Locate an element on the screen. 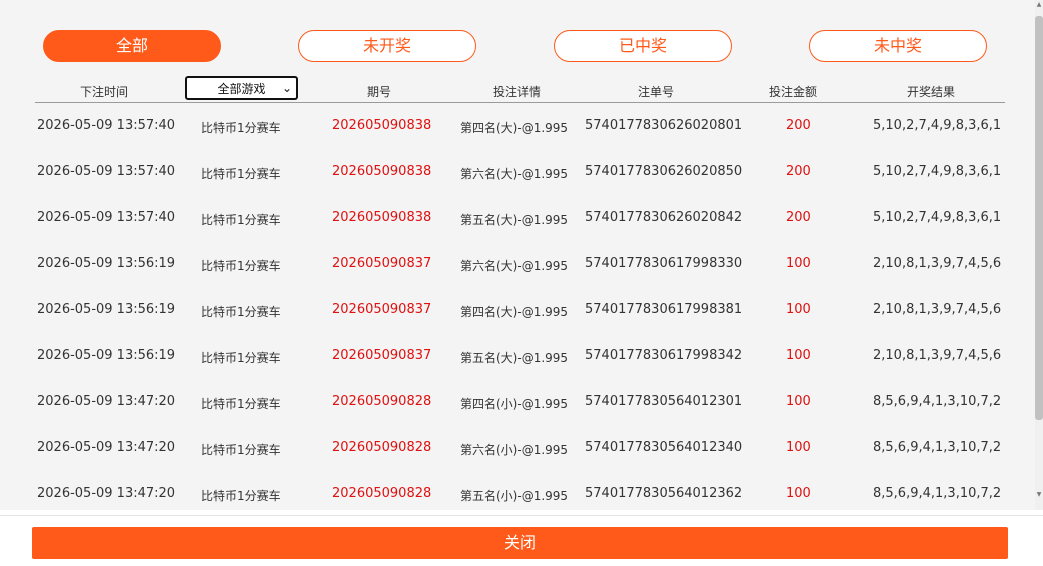  tab-won: 已中奖 is located at coordinates (643, 46).